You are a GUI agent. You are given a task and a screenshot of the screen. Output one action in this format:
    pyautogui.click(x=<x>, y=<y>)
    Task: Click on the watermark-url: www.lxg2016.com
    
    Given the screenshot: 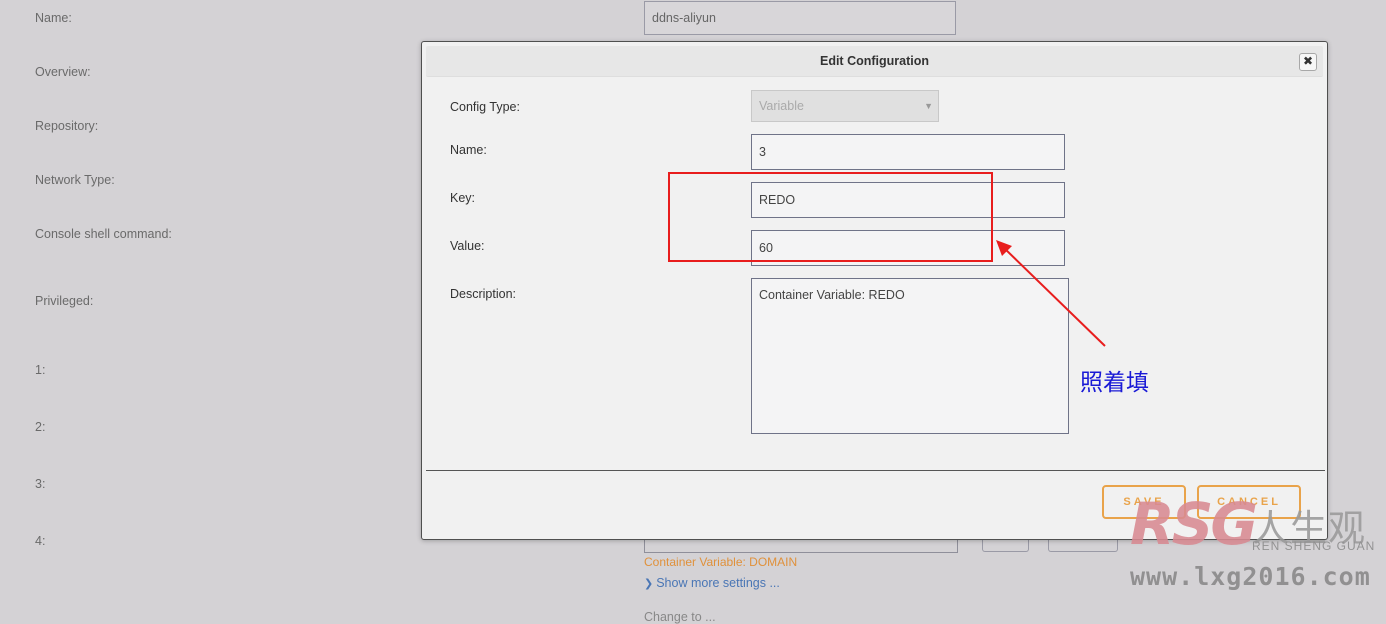 What is the action you would take?
    pyautogui.click(x=1250, y=576)
    